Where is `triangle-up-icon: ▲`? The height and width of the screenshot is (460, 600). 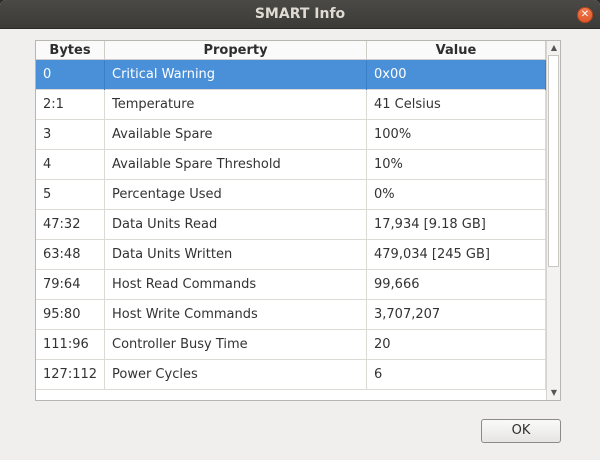
triangle-up-icon: ▲ is located at coordinates (553, 48).